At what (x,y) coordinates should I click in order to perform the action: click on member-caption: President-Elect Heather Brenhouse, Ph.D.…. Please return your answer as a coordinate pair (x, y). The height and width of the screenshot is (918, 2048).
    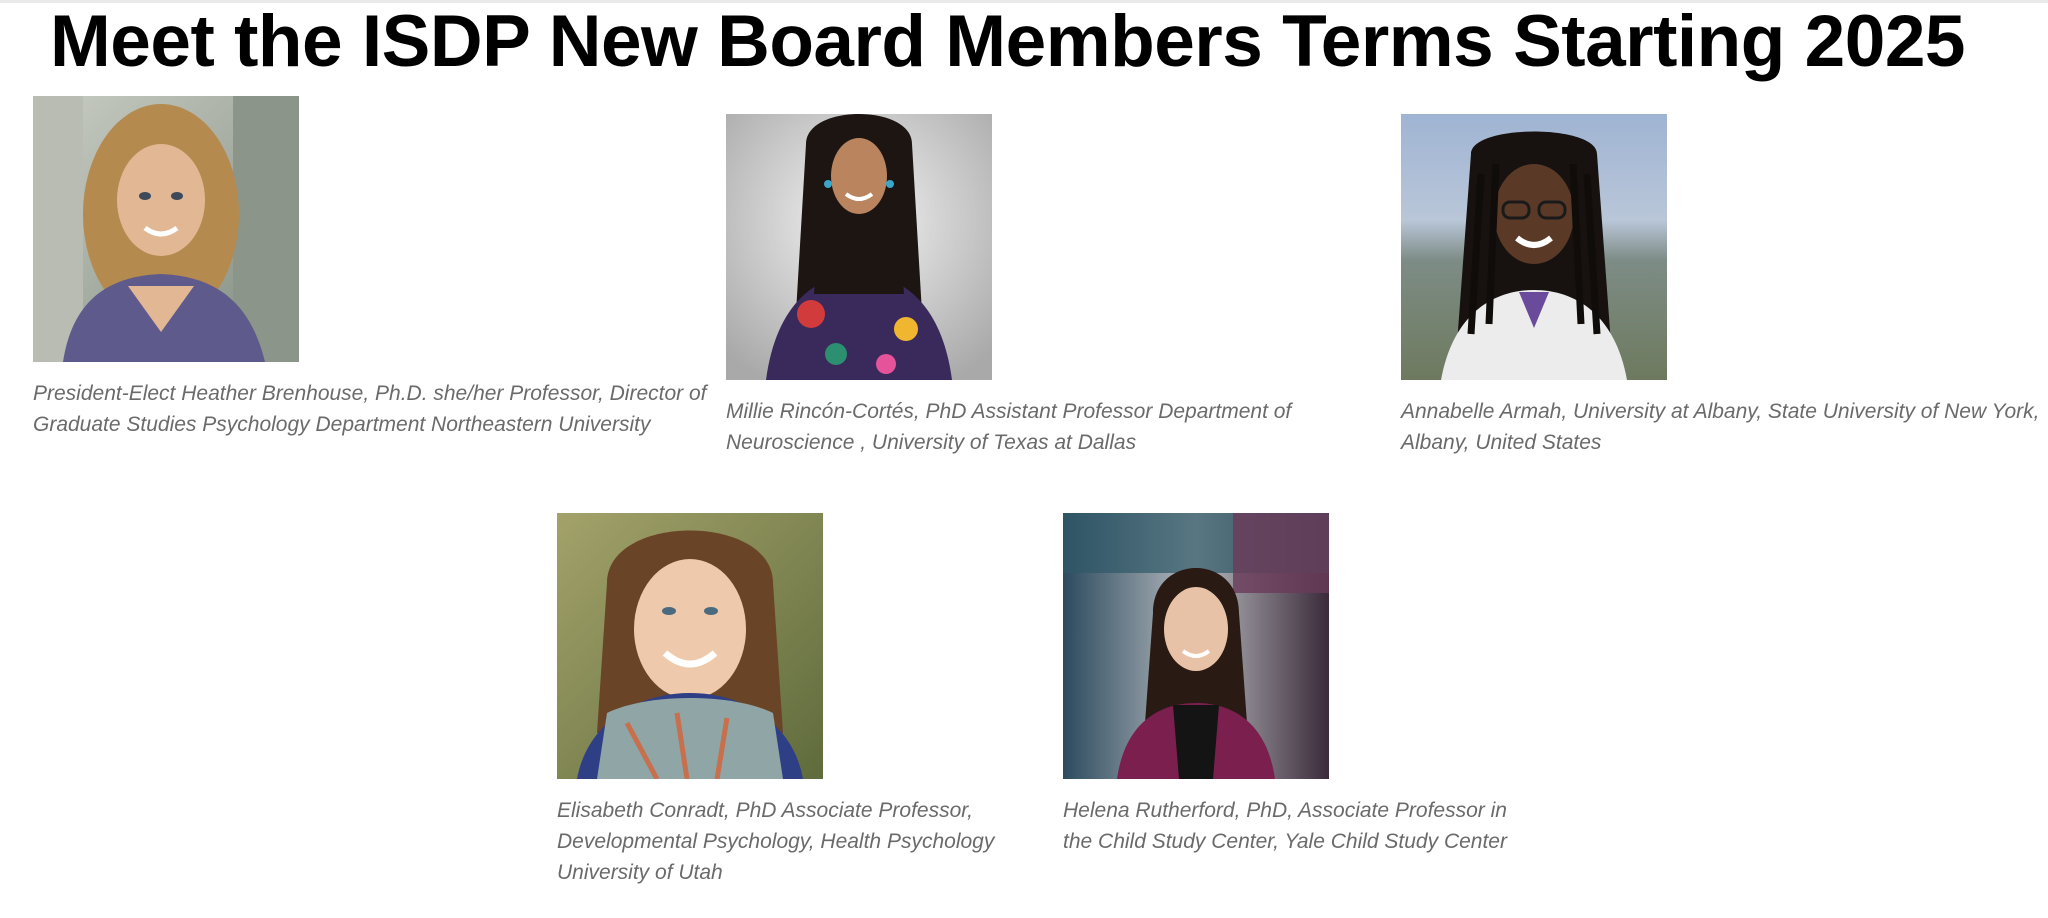
    Looking at the image, I should click on (370, 409).